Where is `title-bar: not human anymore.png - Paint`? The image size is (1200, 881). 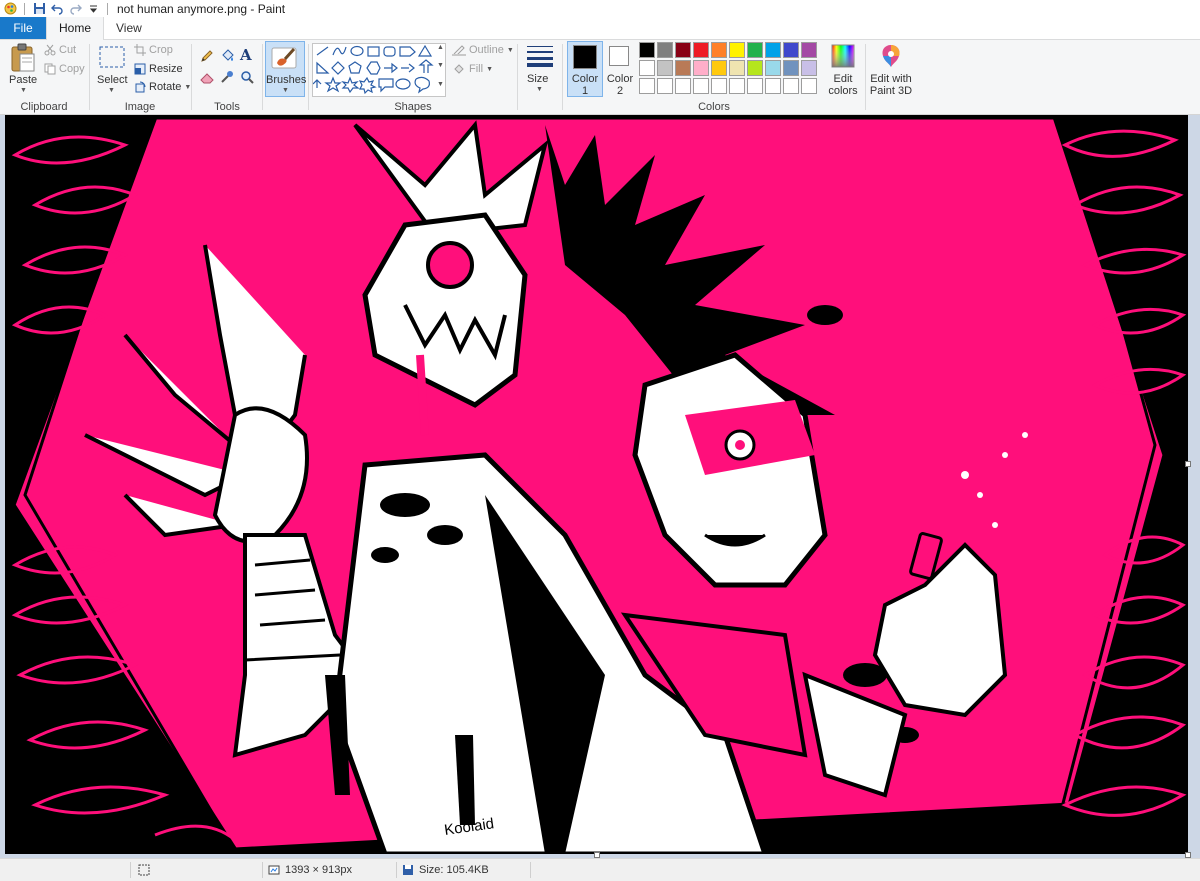
title-bar: not human anymore.png - Paint is located at coordinates (600, 8).